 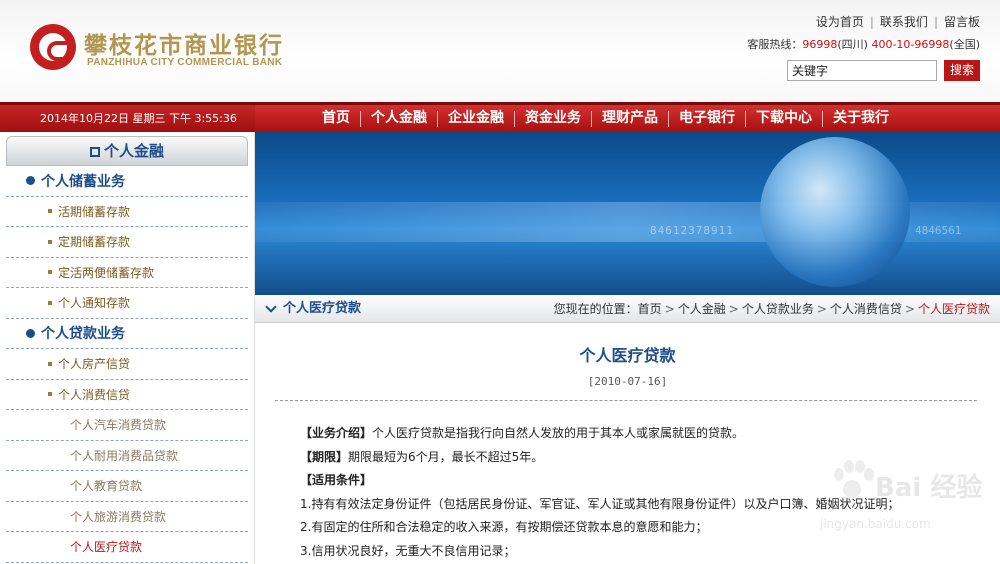 I want to click on nav-item-about-us: 关于我行, so click(x=861, y=118).